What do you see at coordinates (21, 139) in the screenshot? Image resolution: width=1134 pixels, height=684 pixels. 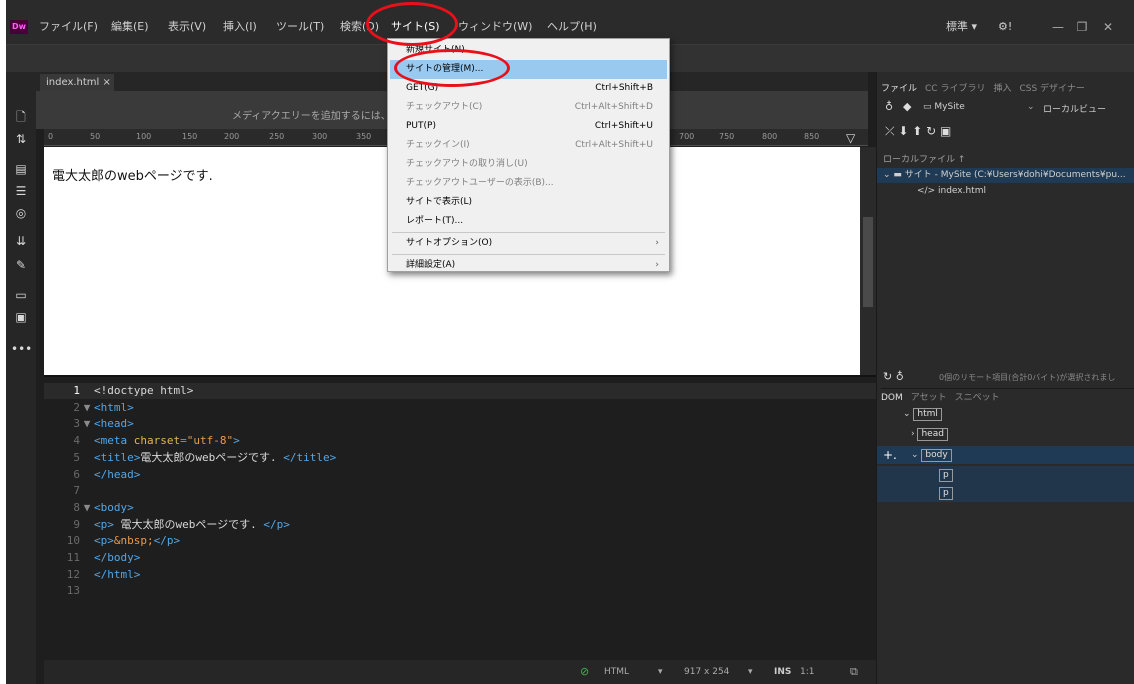 I see `file-management-icon: ⇅` at bounding box center [21, 139].